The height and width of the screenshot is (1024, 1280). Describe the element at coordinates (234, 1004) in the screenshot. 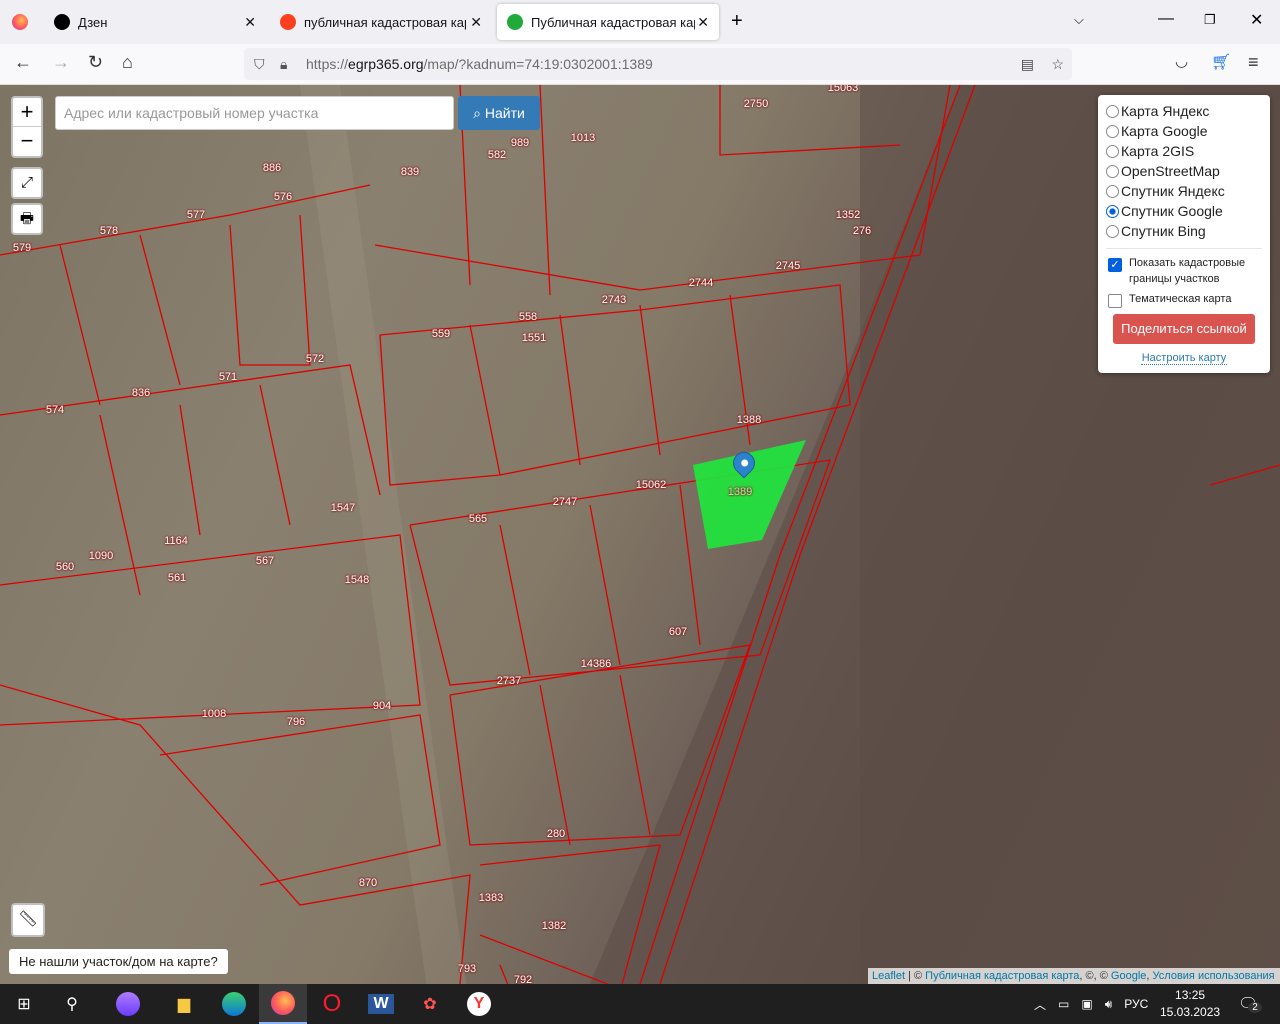

I see `edge-button` at that location.